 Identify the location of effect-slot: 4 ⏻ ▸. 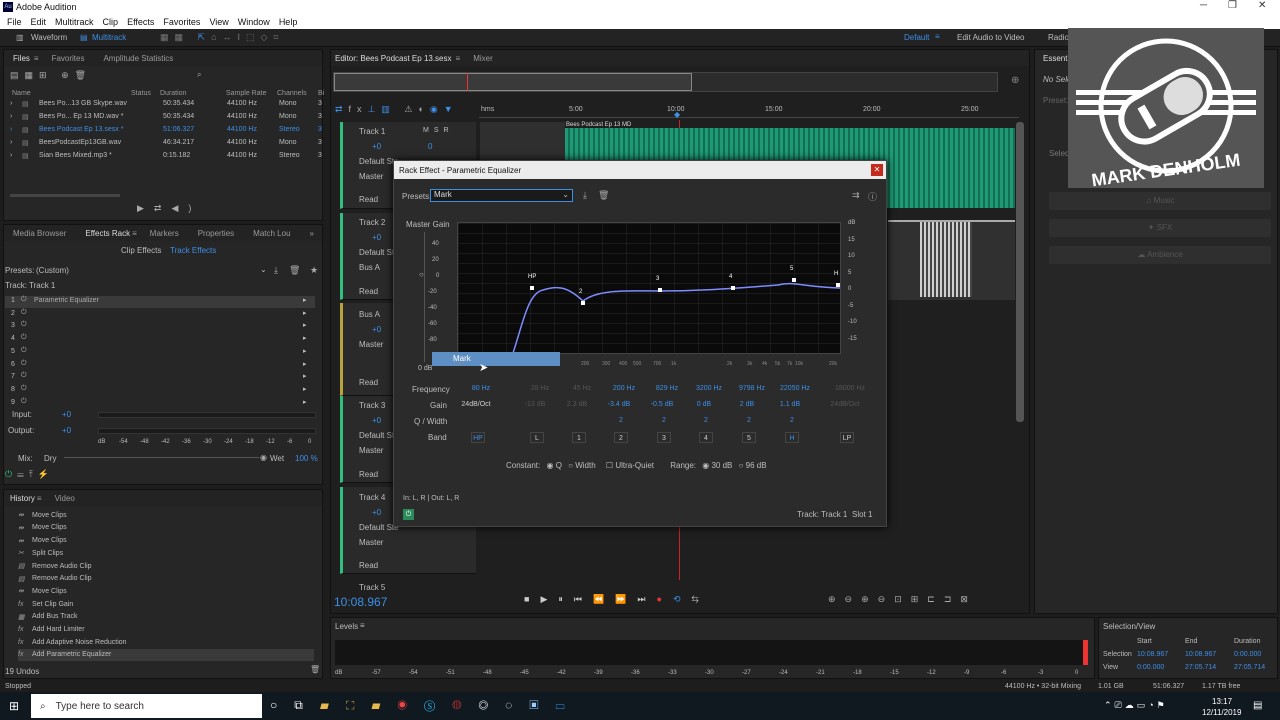
(160, 340).